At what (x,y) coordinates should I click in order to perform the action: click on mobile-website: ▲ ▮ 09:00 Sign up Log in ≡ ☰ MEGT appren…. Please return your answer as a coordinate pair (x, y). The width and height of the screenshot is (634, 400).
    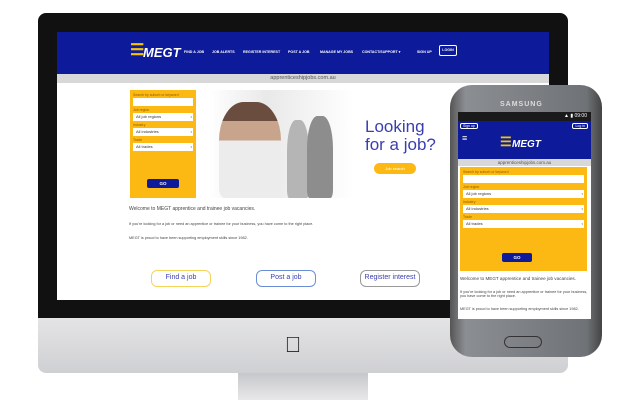
    Looking at the image, I should click on (524, 215).